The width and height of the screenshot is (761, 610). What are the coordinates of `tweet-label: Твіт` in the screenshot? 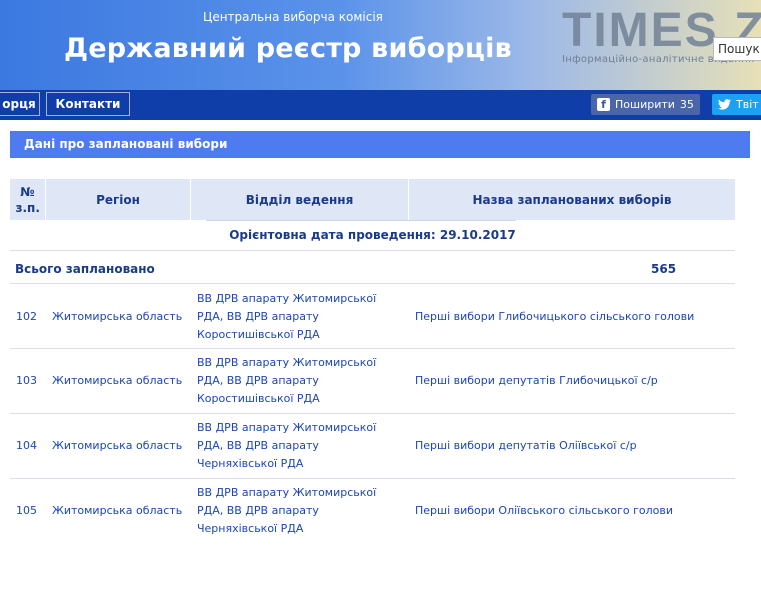 It's located at (747, 104).